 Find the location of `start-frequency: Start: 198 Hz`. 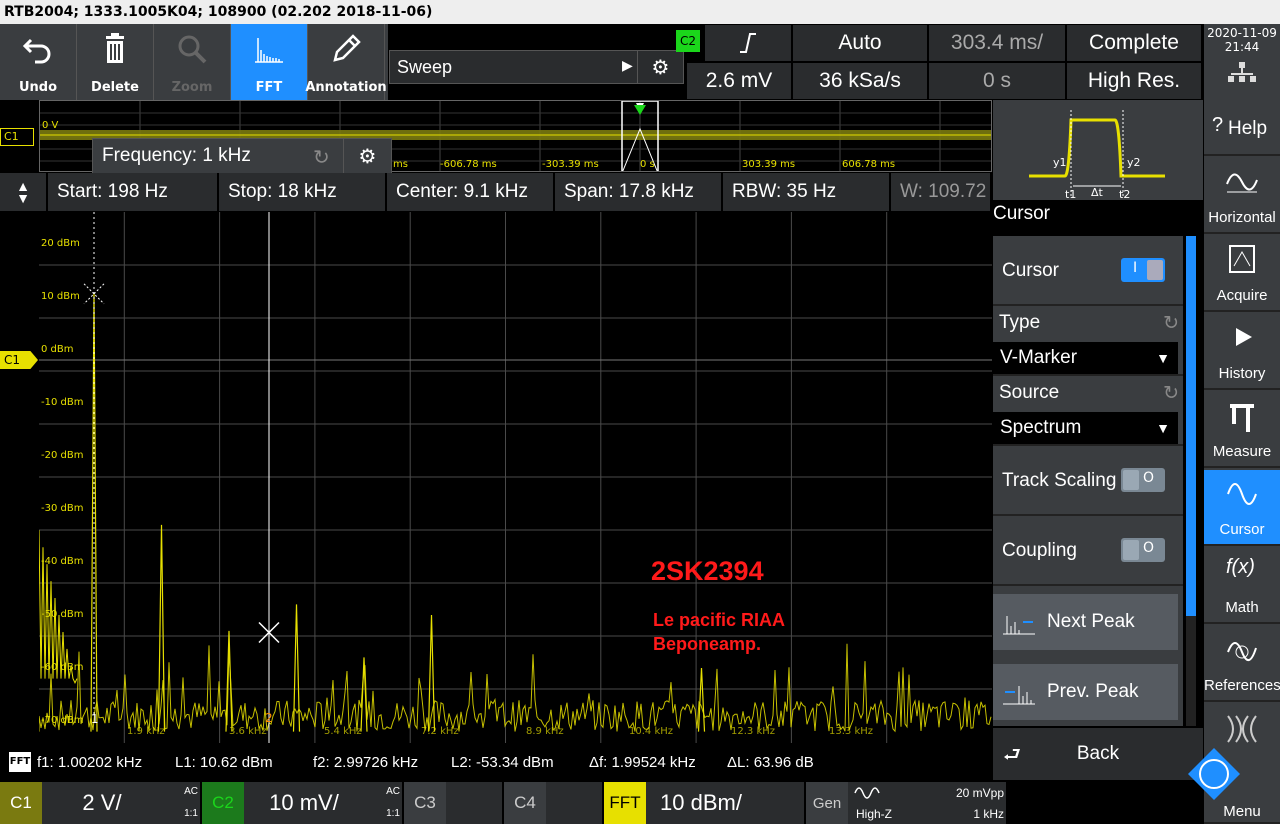

start-frequency: Start: 198 Hz is located at coordinates (133, 192).